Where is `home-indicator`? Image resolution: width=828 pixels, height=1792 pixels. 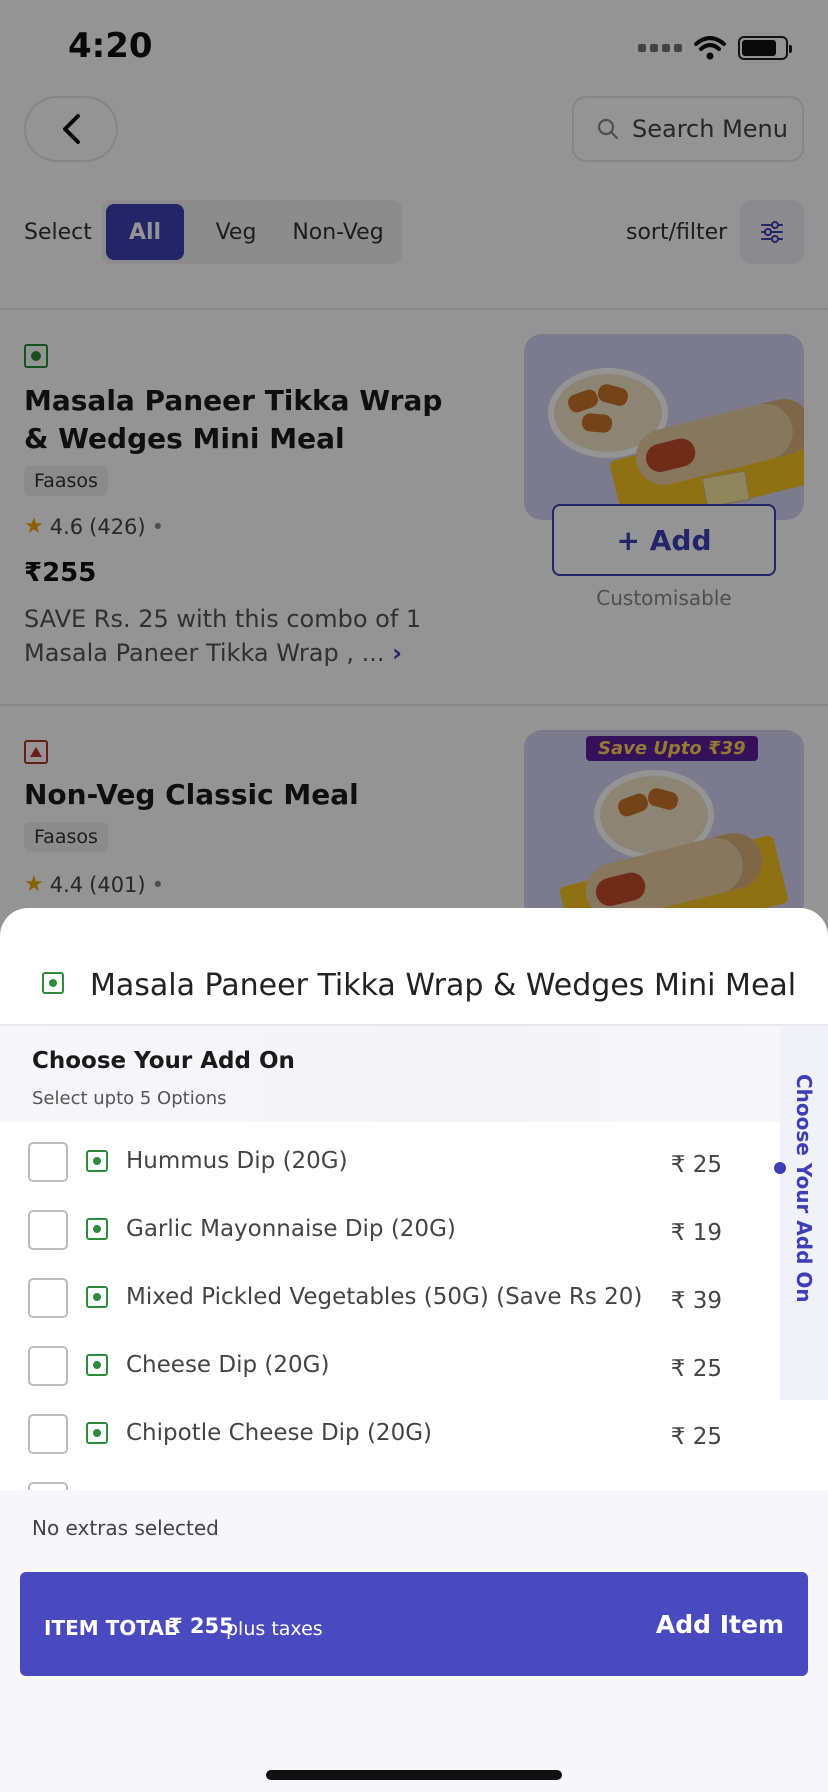 home-indicator is located at coordinates (414, 1775).